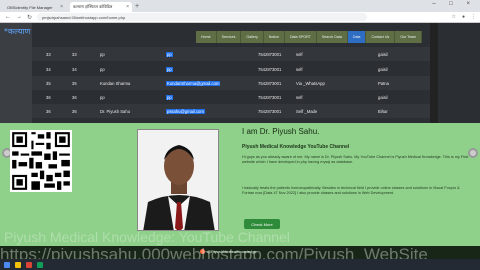 Image resolution: width=480 pixels, height=270 pixels. What do you see at coordinates (240, 264) in the screenshot?
I see `taskbar` at bounding box center [240, 264].